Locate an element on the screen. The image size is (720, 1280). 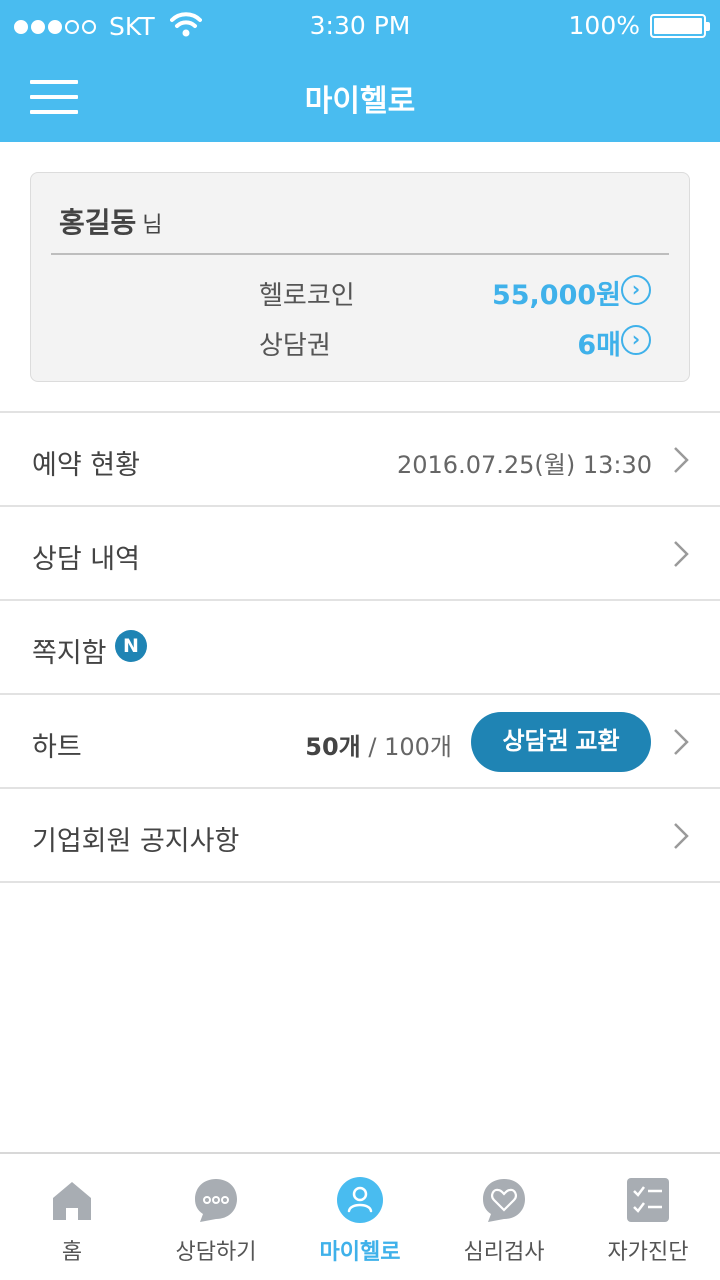
ticket-detail-arrow-icon: › is located at coordinates (636, 340).